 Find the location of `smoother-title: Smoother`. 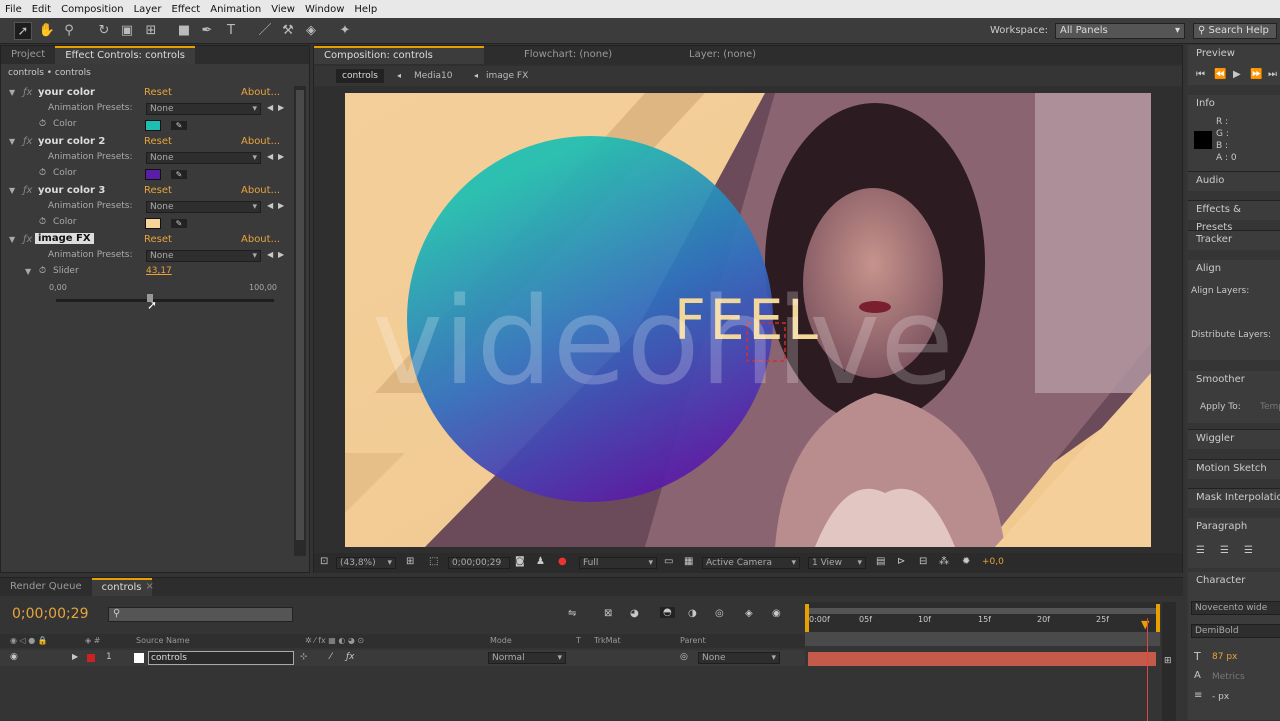

smoother-title: Smoother is located at coordinates (1220, 379).